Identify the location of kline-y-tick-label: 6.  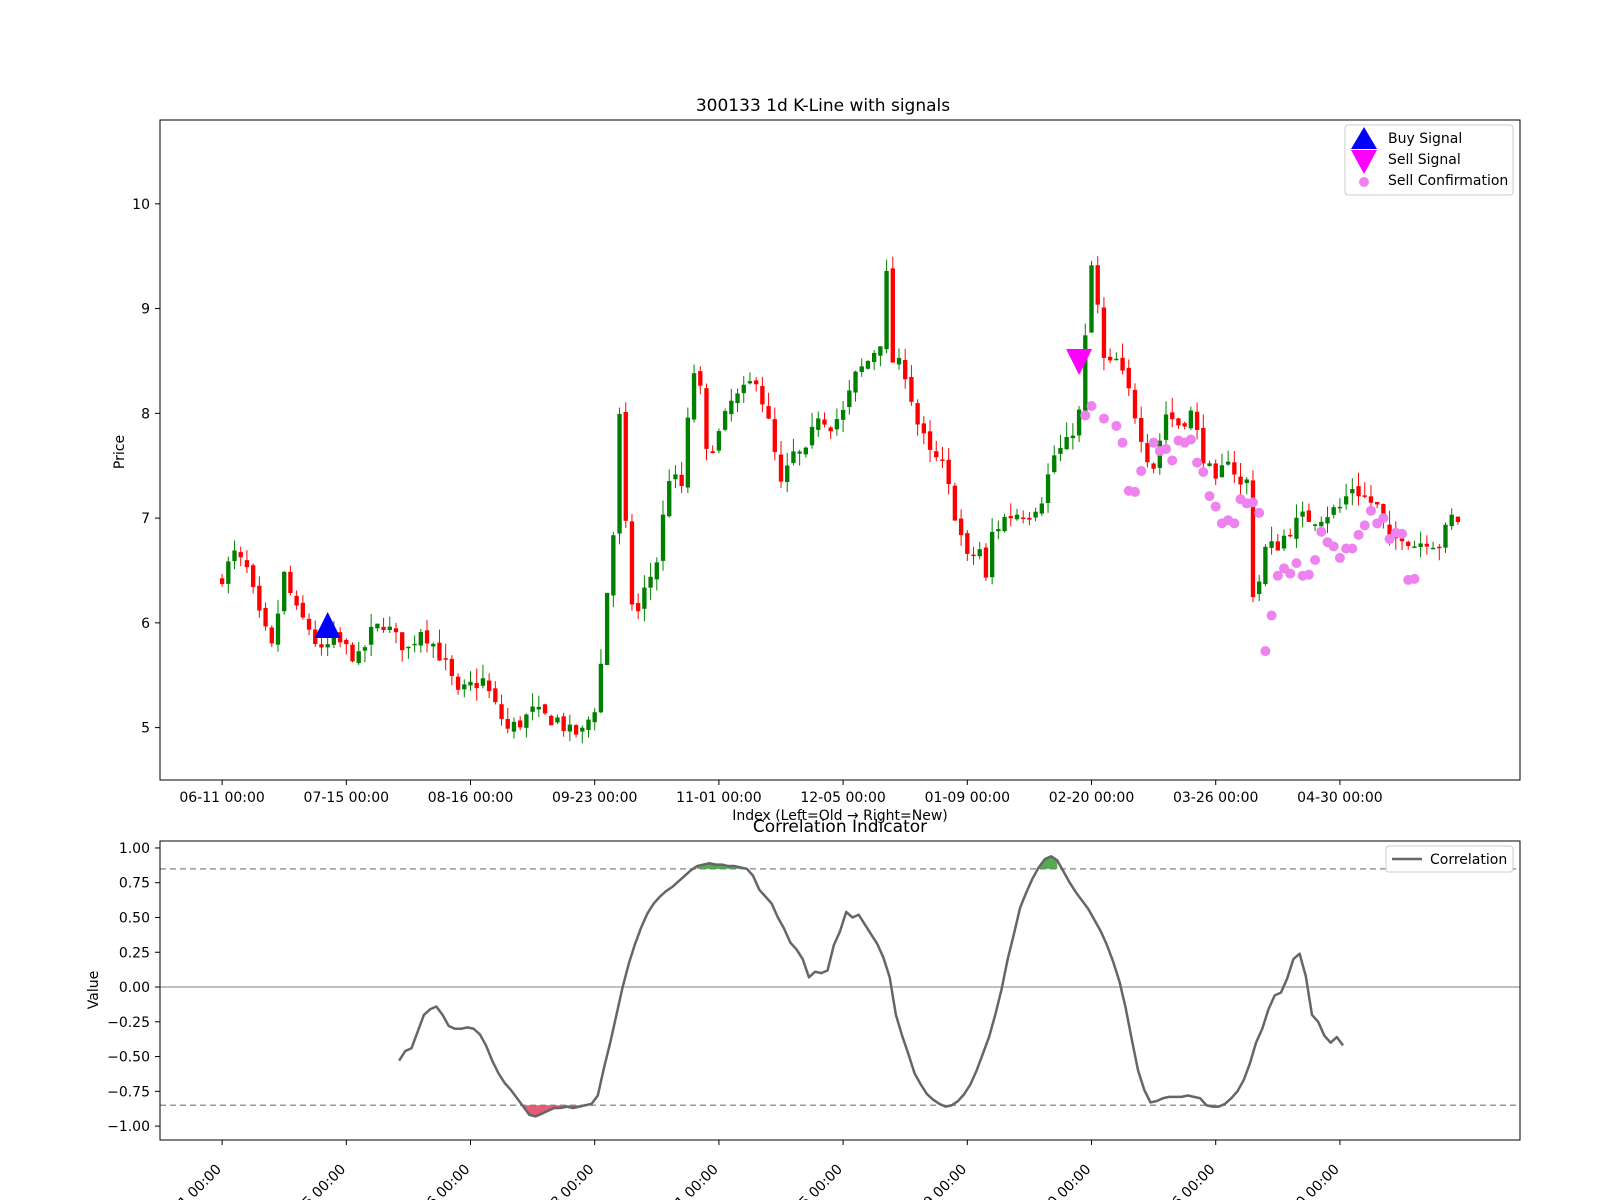
(145, 624).